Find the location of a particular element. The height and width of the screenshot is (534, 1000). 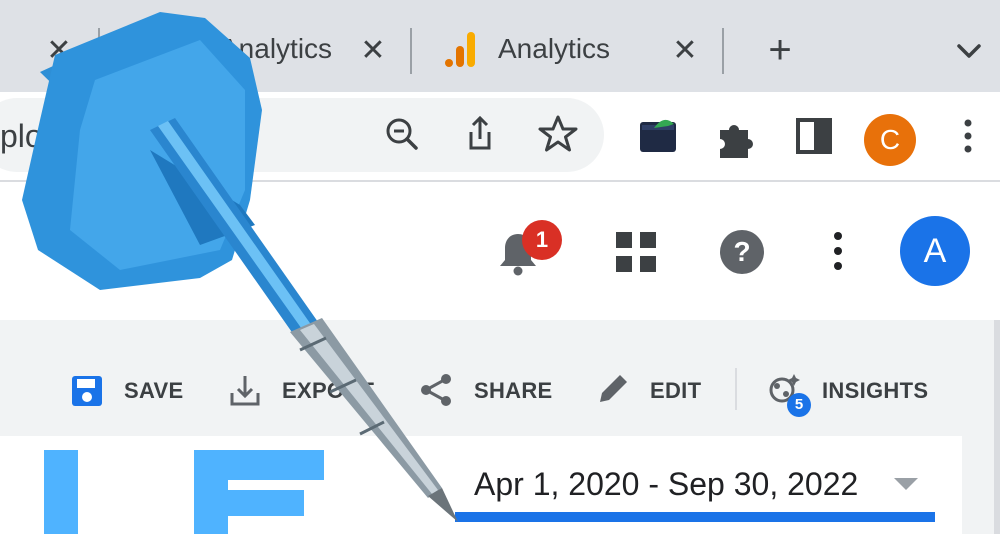

apps-grid-icon is located at coordinates (636, 252).